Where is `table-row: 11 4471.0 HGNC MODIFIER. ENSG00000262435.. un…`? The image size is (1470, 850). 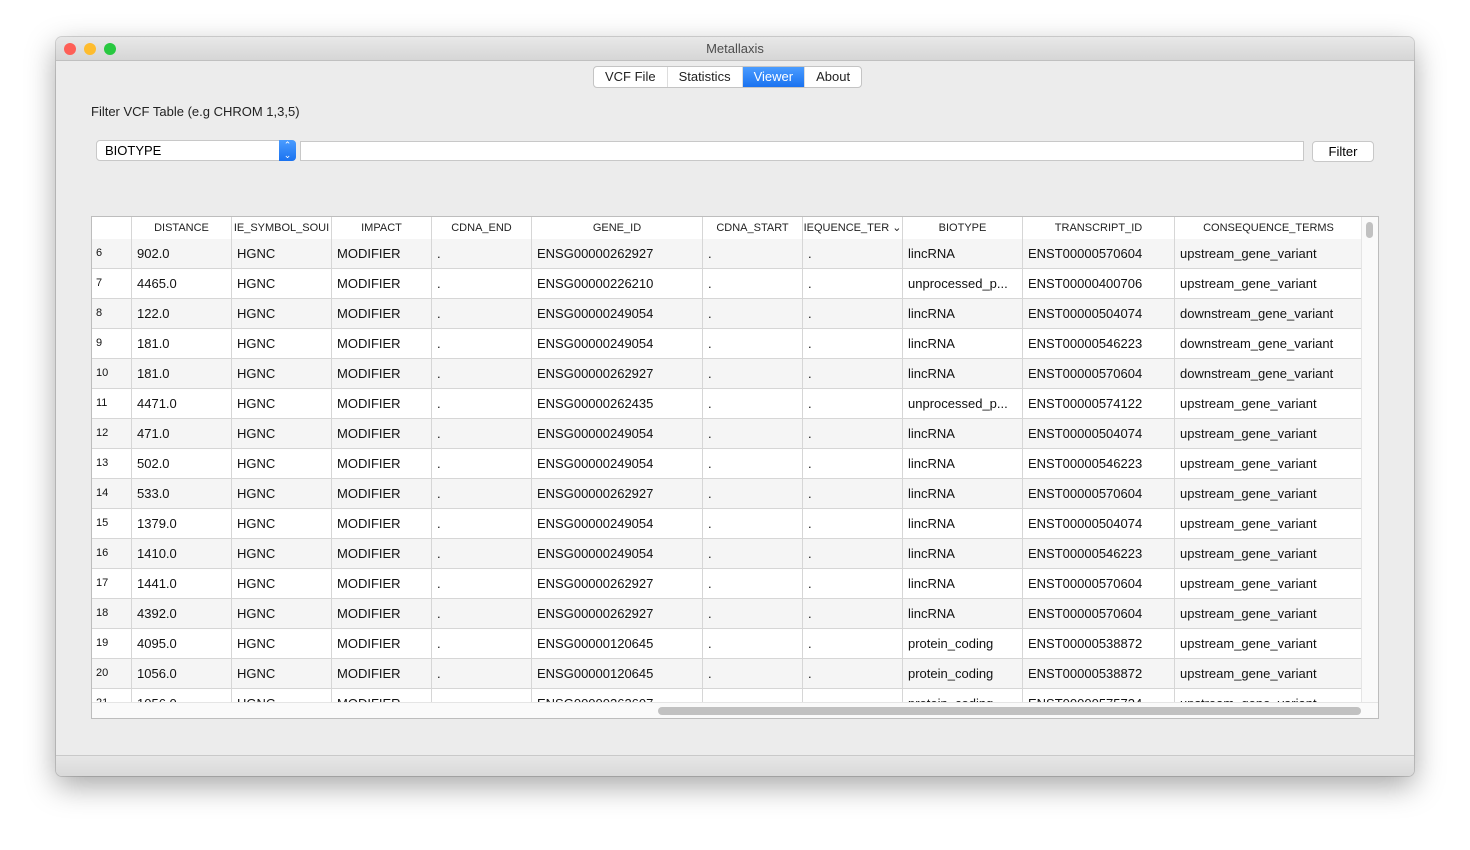
table-row: 11 4471.0 HGNC MODIFIER. ENSG00000262435.. un… is located at coordinates (727, 404).